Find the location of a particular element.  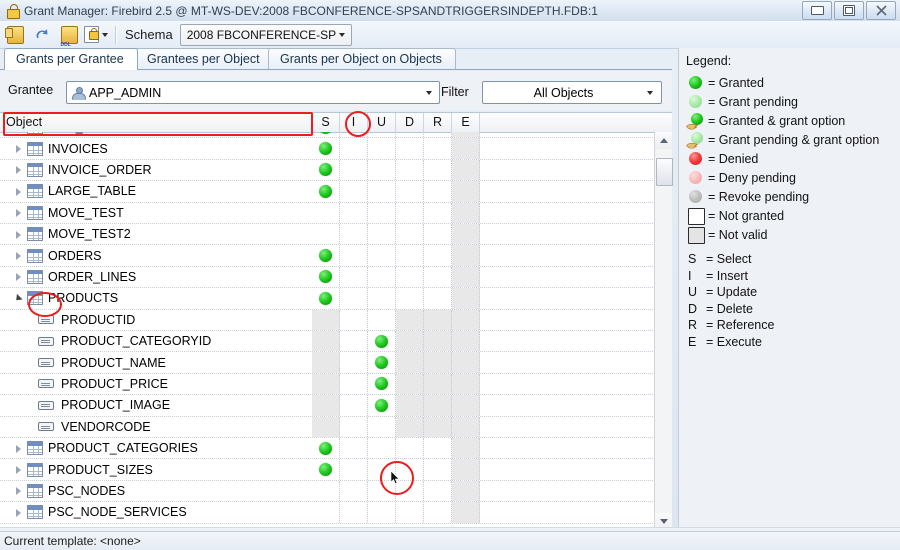

table-row: PSC_NODE_SERVICES is located at coordinates (327, 513).